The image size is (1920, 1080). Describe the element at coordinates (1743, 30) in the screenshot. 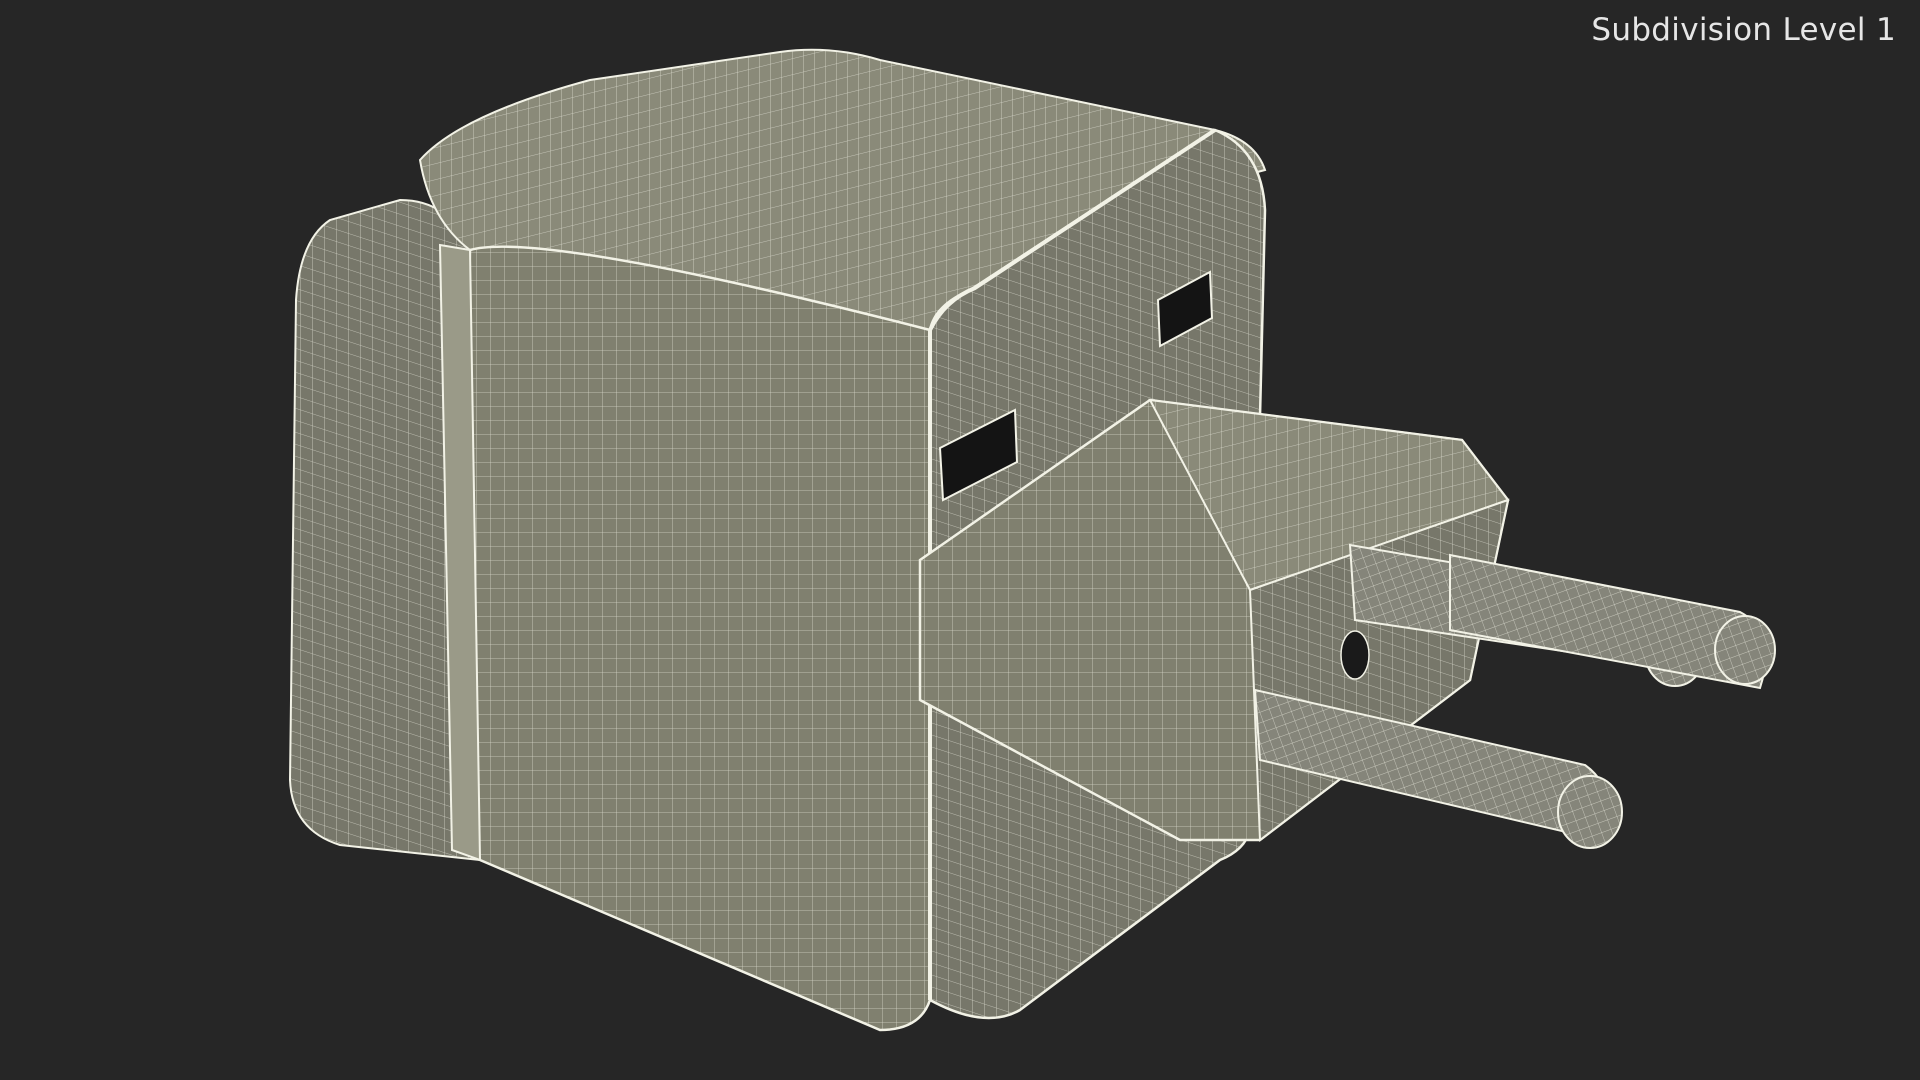

I see `subdivision-level-label: Subdivision Level 1` at that location.